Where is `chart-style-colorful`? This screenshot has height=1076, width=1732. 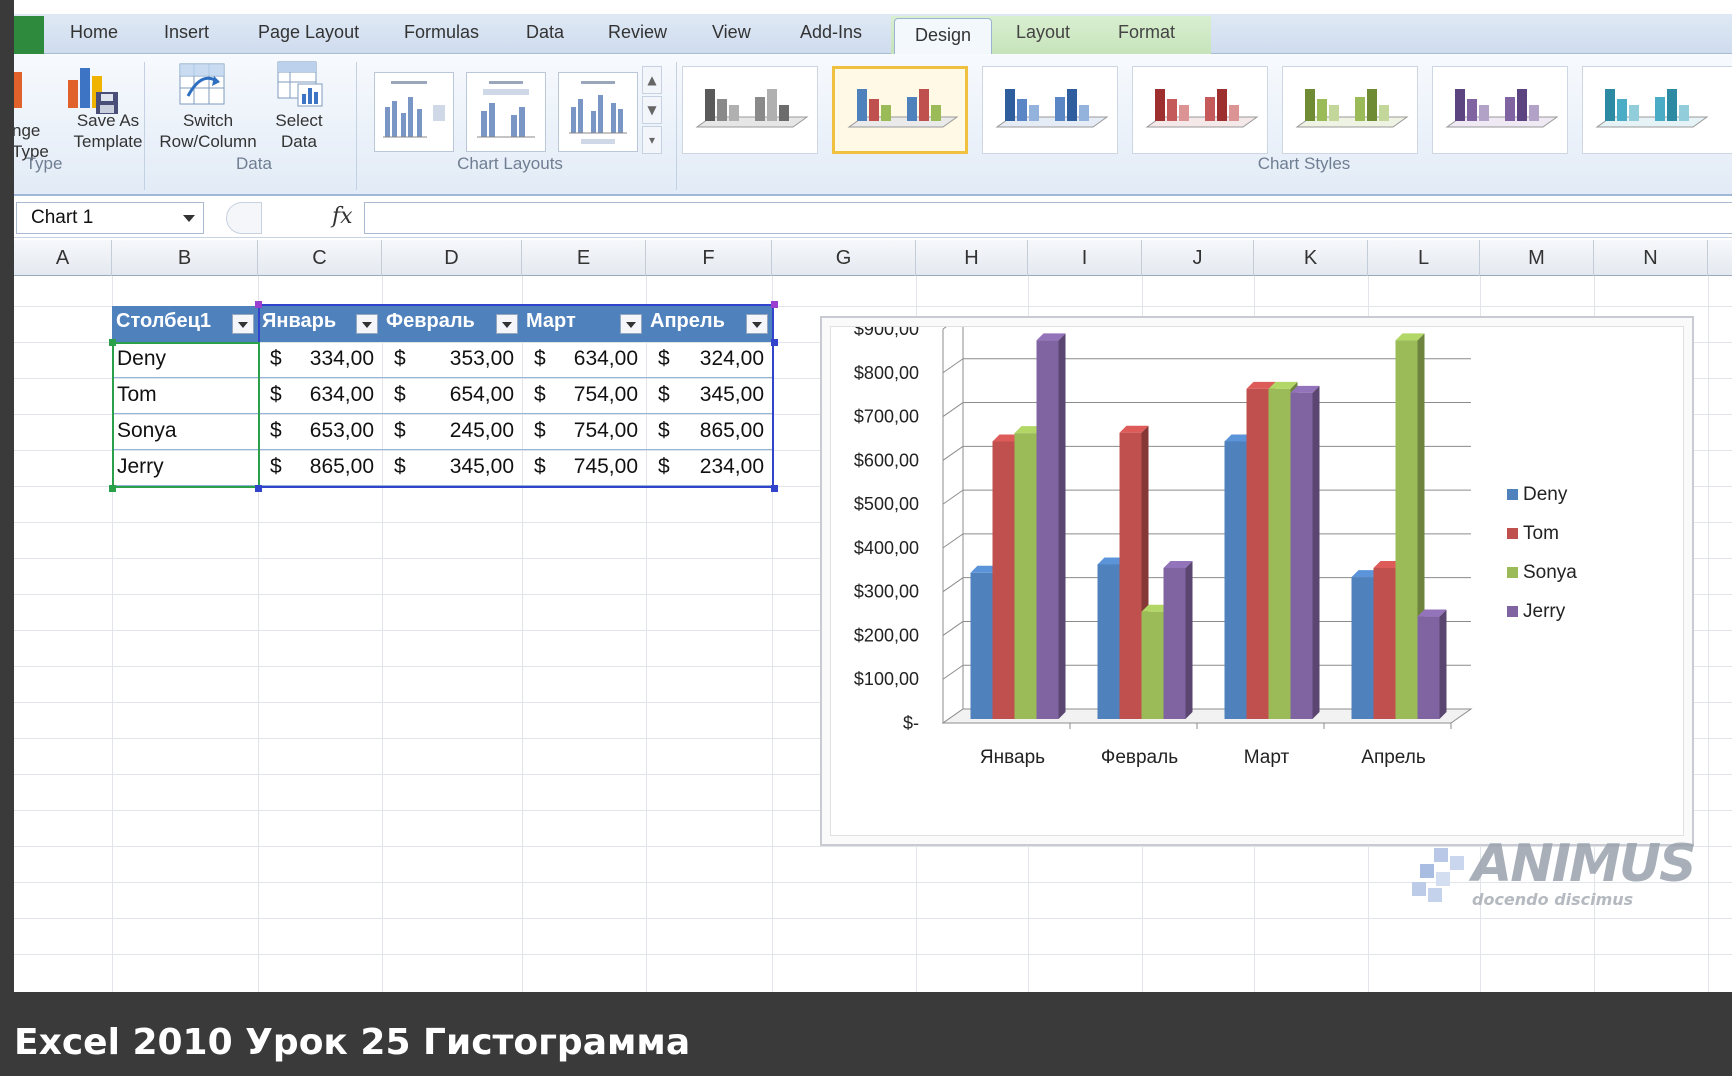
chart-style-colorful is located at coordinates (900, 110).